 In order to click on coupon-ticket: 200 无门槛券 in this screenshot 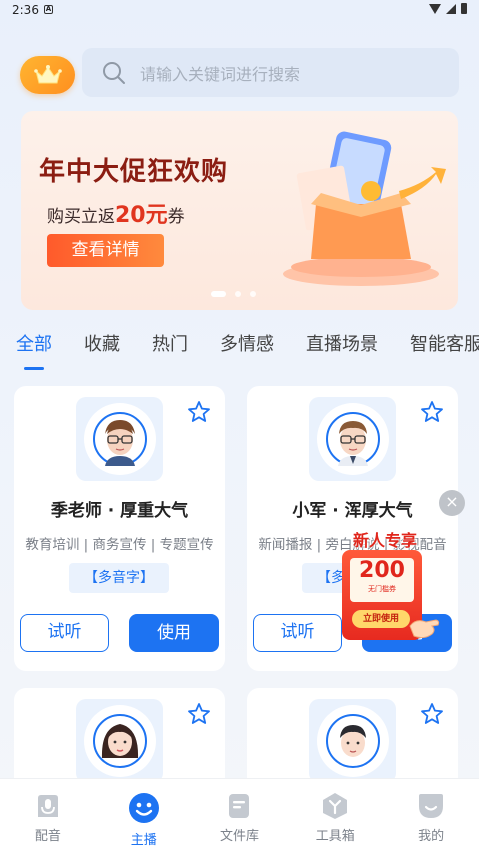, I will do `click(382, 580)`.